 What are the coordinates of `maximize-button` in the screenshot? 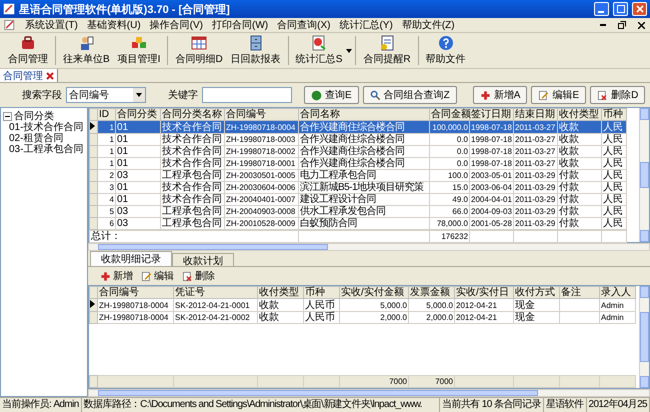 It's located at (620, 9).